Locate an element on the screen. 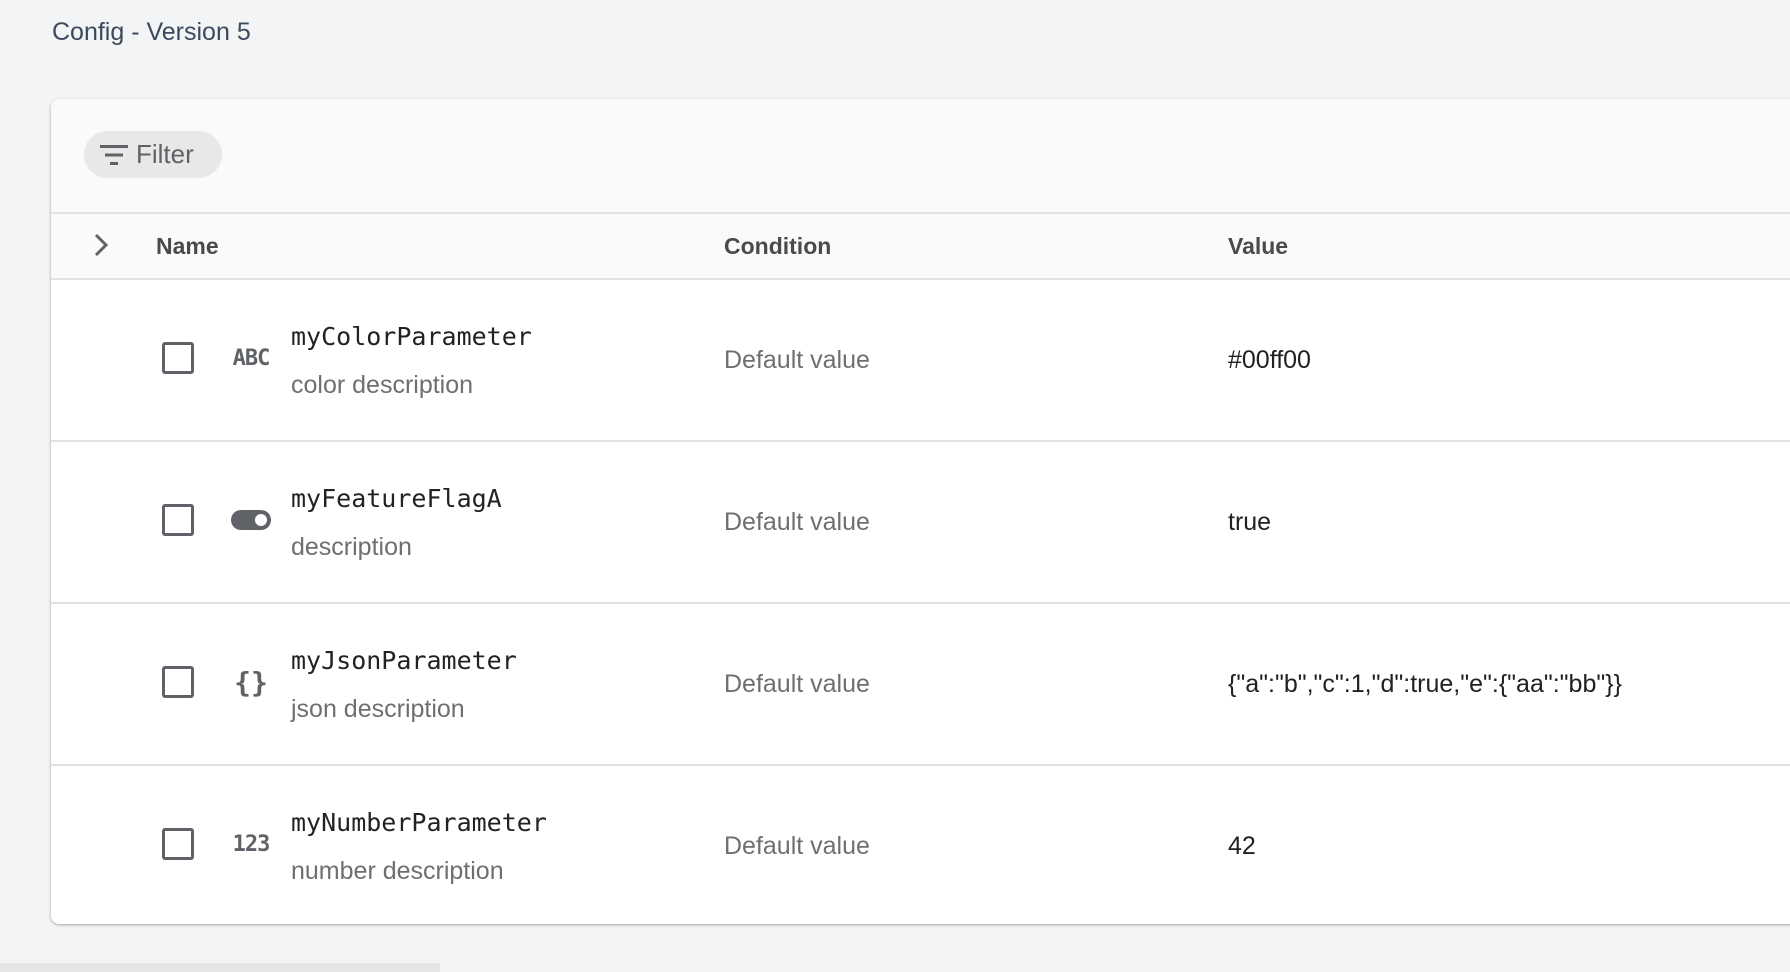 This screenshot has height=972, width=1790. filter-button: Filter is located at coordinates (153, 154).